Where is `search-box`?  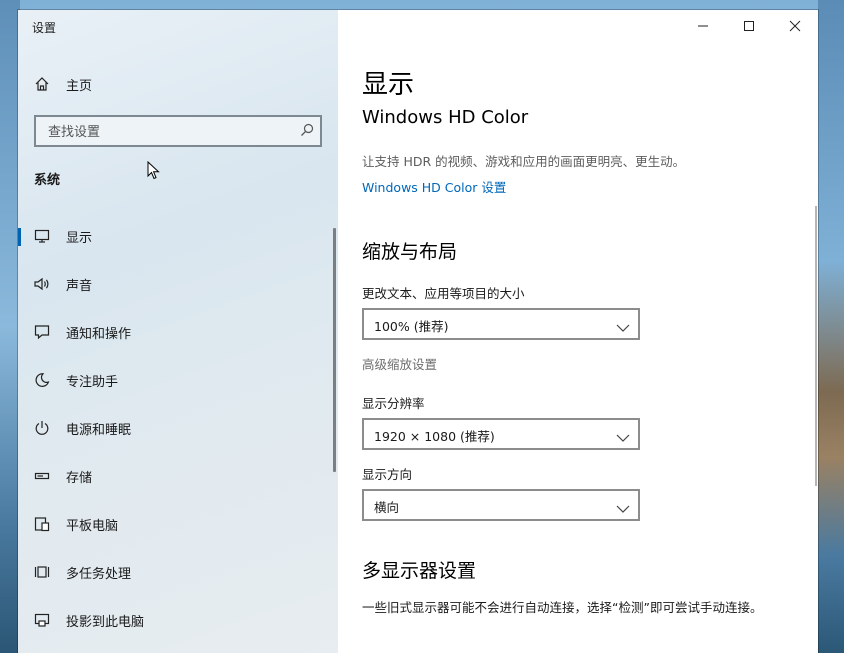
search-box is located at coordinates (178, 131).